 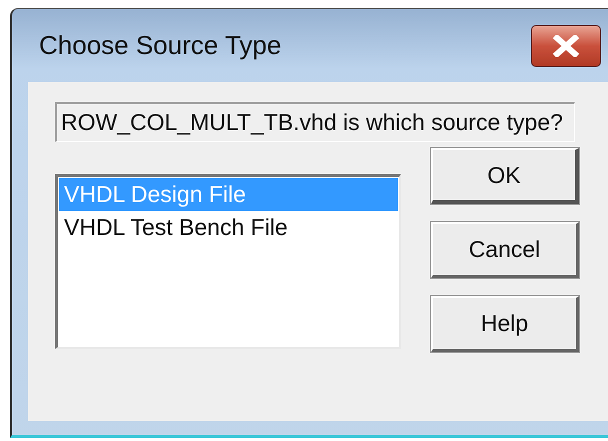 I want to click on help-button: Help, so click(x=505, y=324).